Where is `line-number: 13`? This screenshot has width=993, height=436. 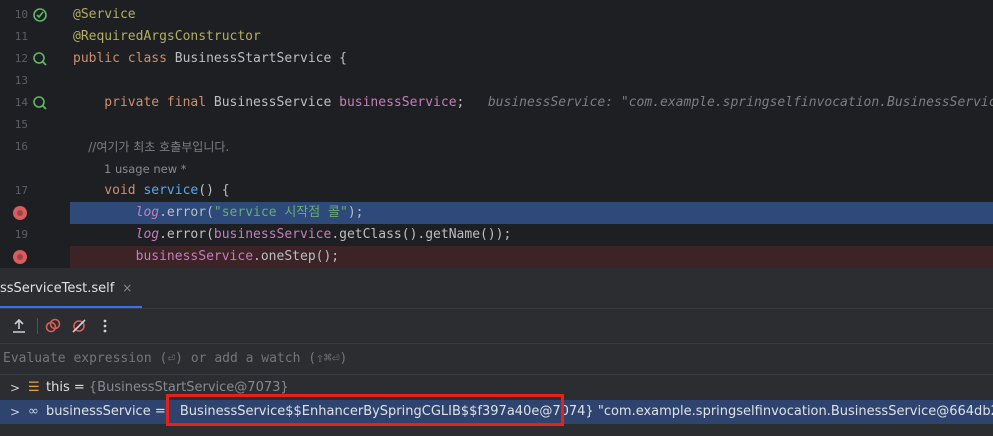 line-number: 13 is located at coordinates (21, 80).